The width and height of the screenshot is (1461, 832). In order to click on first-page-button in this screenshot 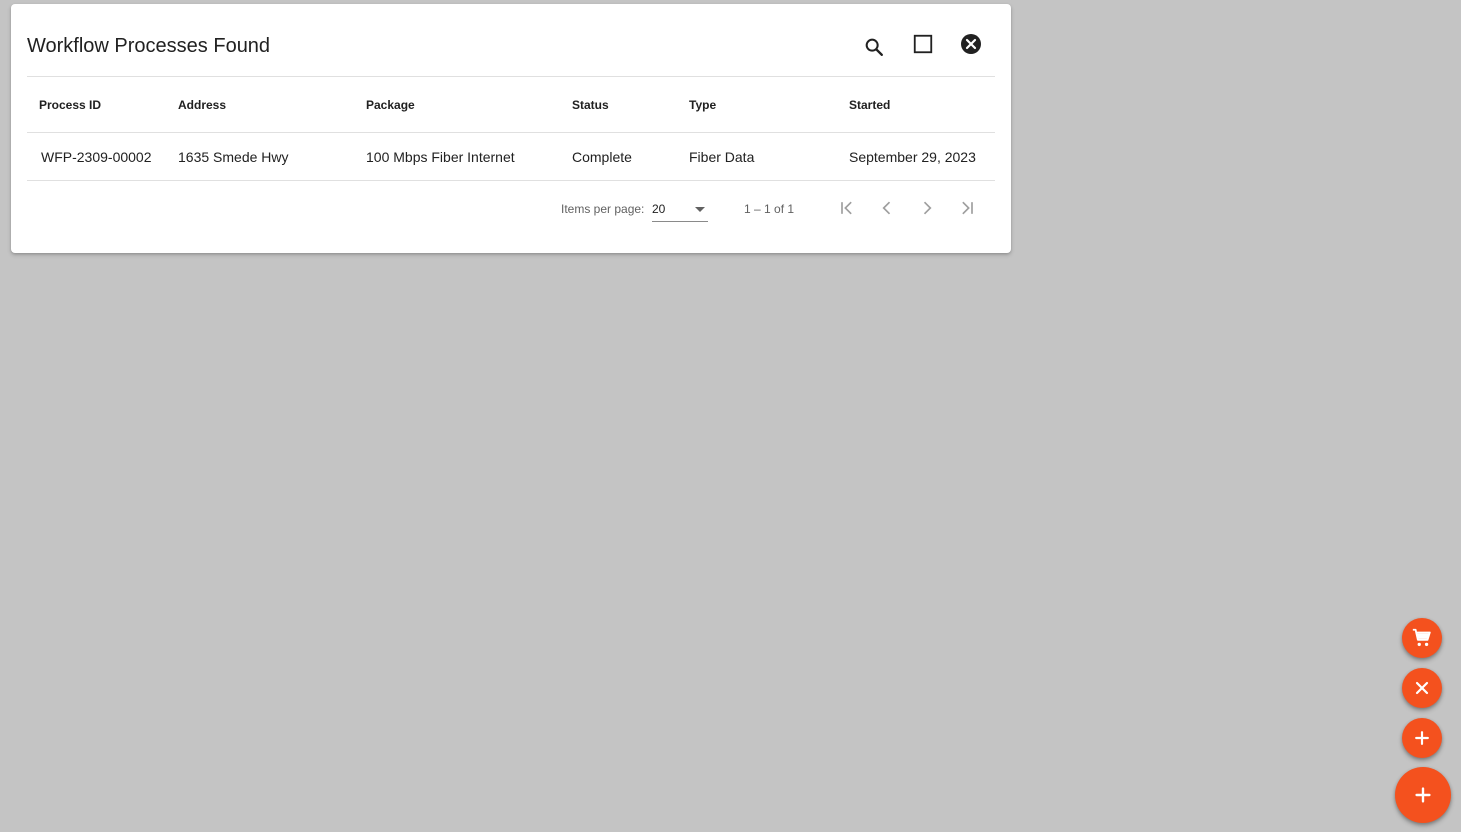, I will do `click(847, 208)`.